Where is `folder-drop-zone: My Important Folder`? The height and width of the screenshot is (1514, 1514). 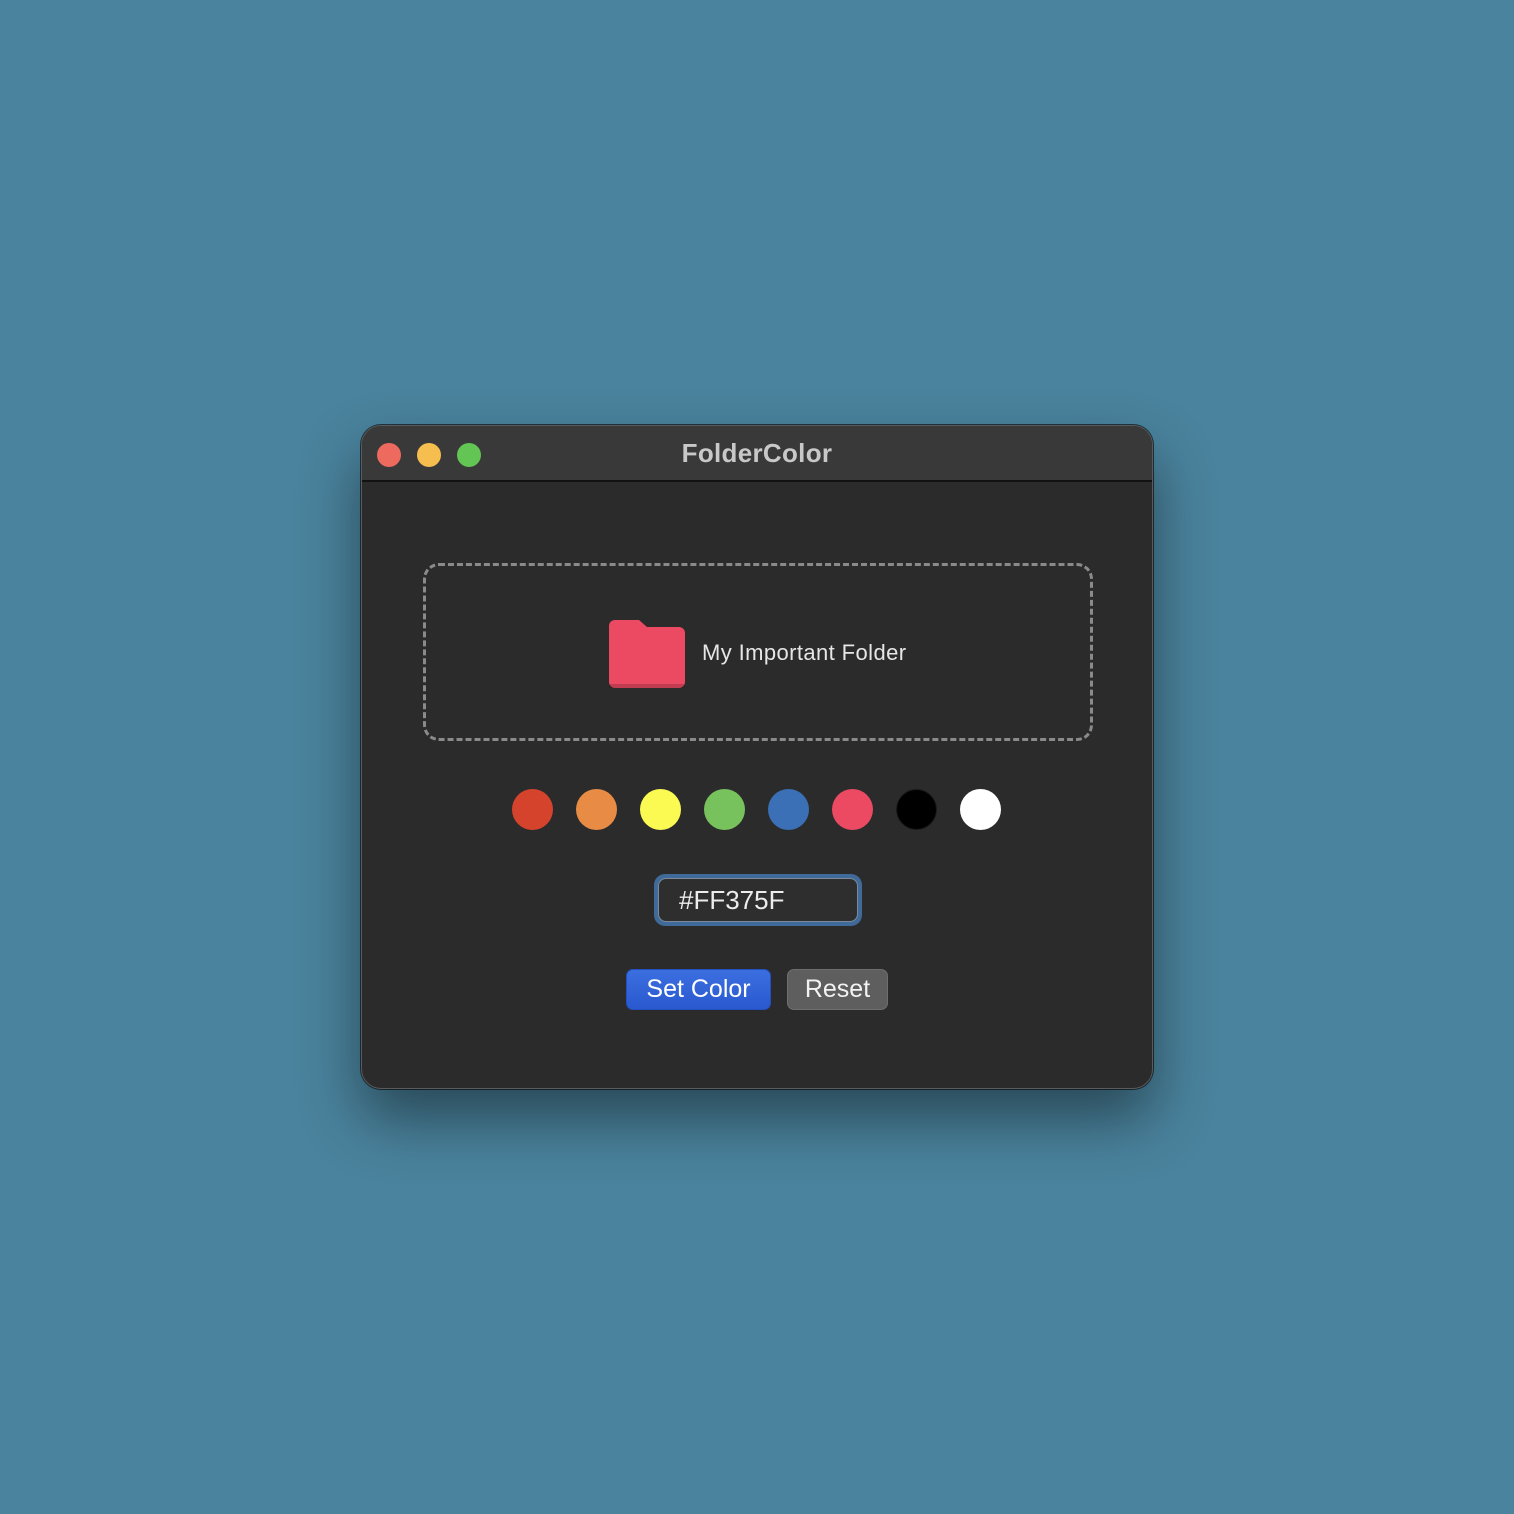
folder-drop-zone: My Important Folder is located at coordinates (758, 652).